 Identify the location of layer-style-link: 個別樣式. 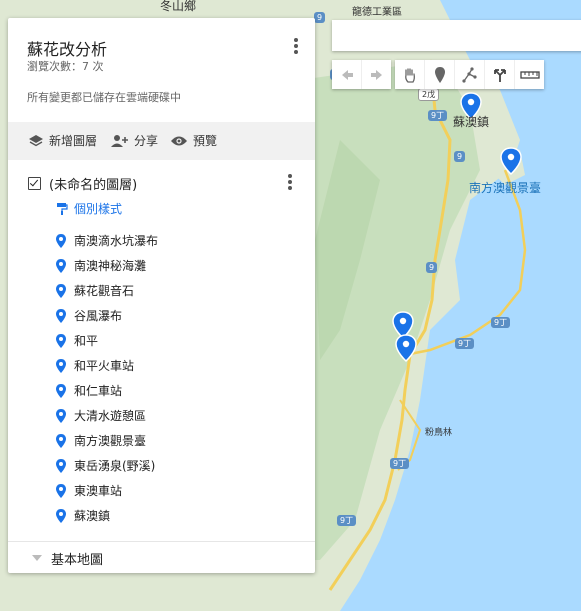
(89, 208).